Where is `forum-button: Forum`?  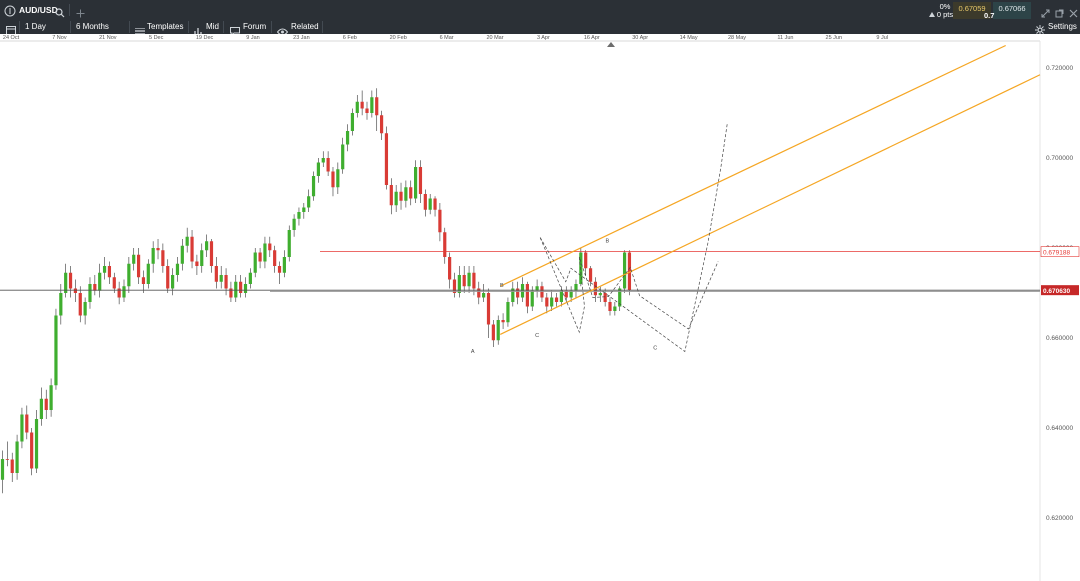 forum-button: Forum is located at coordinates (254, 27).